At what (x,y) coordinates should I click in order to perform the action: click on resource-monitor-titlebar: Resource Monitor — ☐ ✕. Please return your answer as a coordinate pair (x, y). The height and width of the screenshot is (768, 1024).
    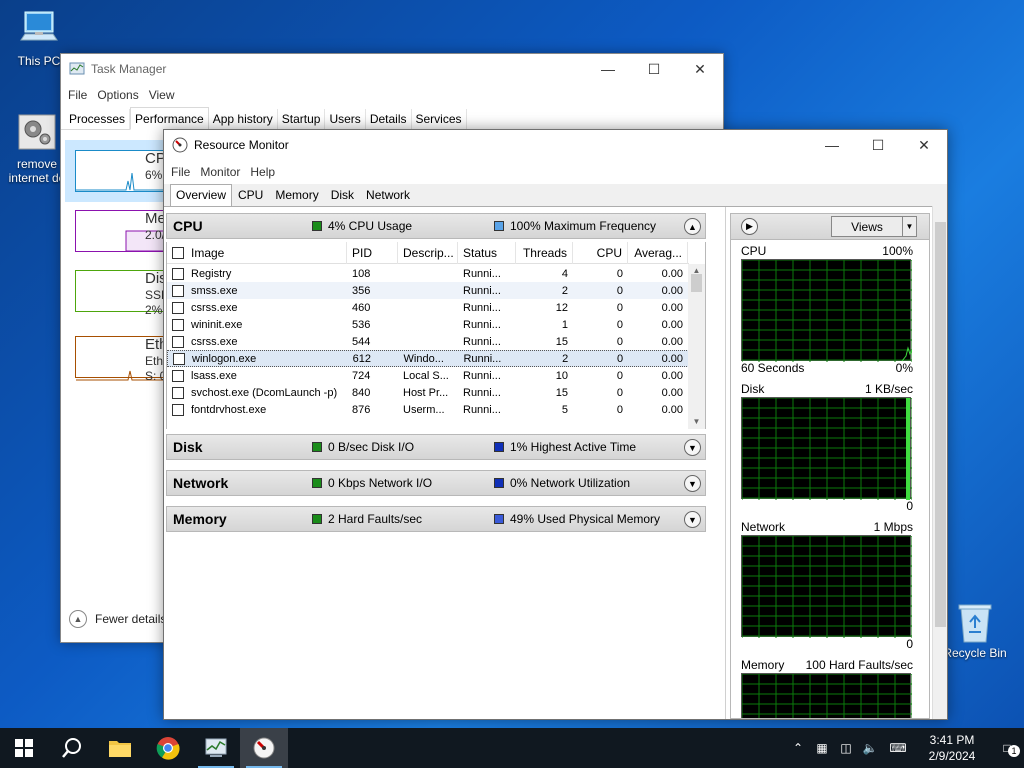
    Looking at the image, I should click on (555, 145).